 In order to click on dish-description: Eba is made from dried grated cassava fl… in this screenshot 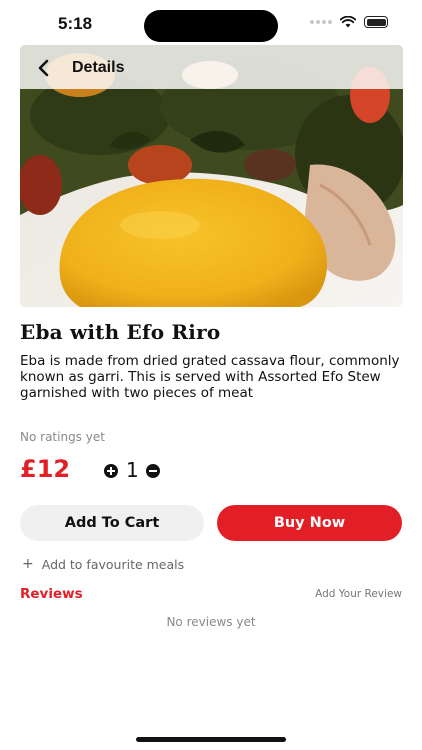, I will do `click(210, 377)`.